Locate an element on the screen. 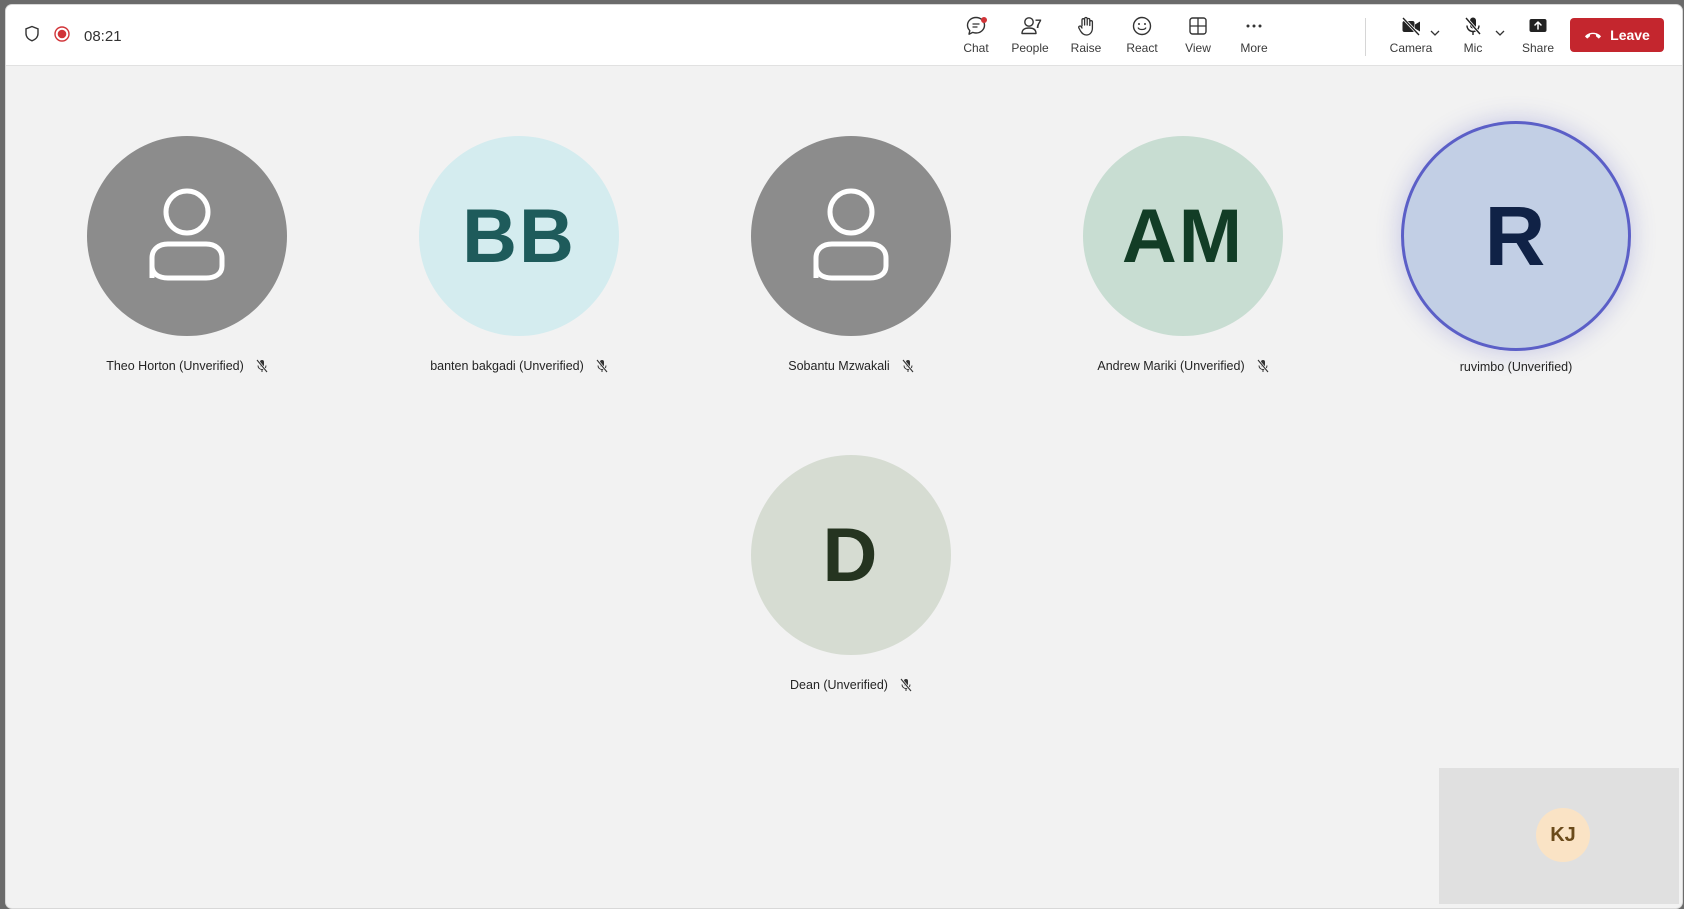  self-avatar: KJ is located at coordinates (1563, 835).